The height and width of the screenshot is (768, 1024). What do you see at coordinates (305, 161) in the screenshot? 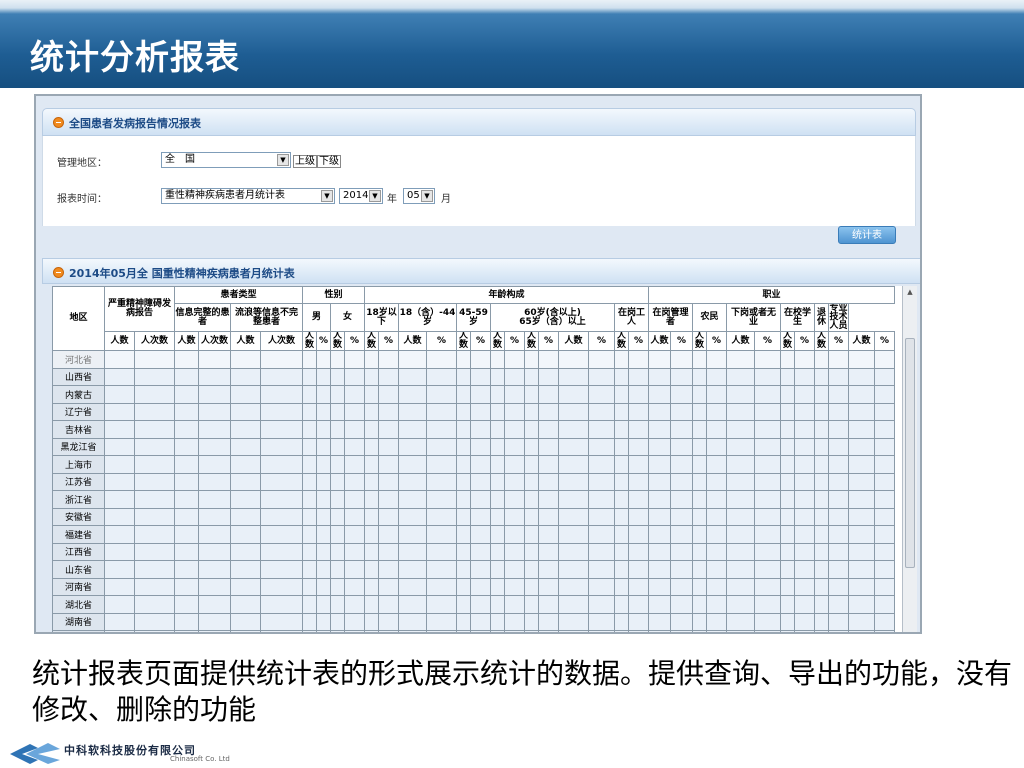
I see `up-level-link: 上级` at bounding box center [305, 161].